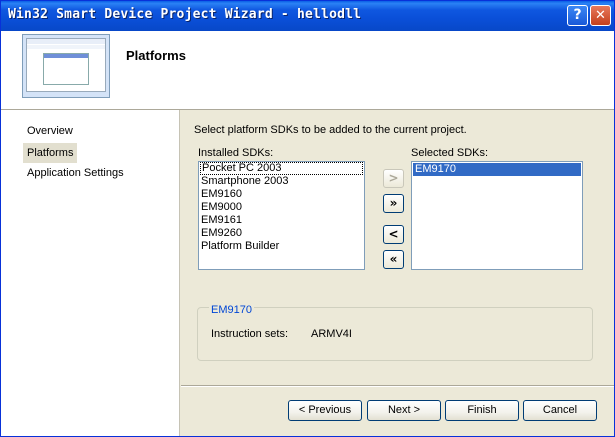 This screenshot has height=437, width=615. What do you see at coordinates (50, 131) in the screenshot?
I see `sidebar-item-overview: Overview` at bounding box center [50, 131].